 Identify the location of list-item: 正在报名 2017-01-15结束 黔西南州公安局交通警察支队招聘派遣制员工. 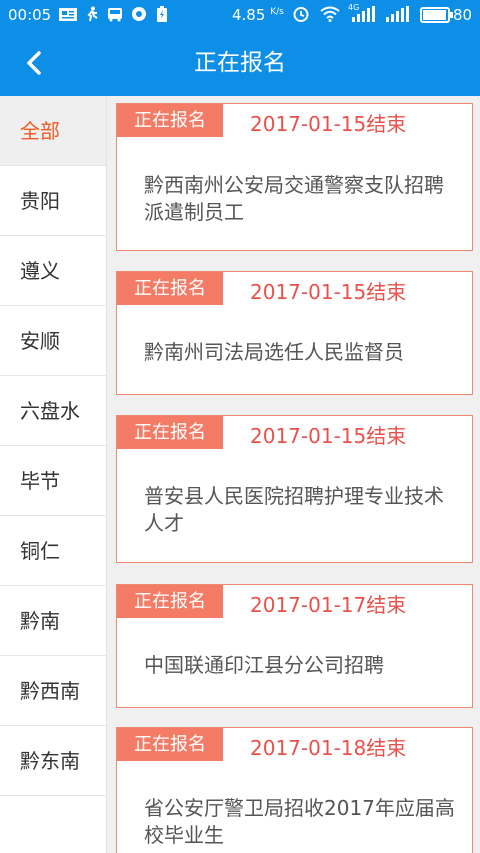
(294, 177).